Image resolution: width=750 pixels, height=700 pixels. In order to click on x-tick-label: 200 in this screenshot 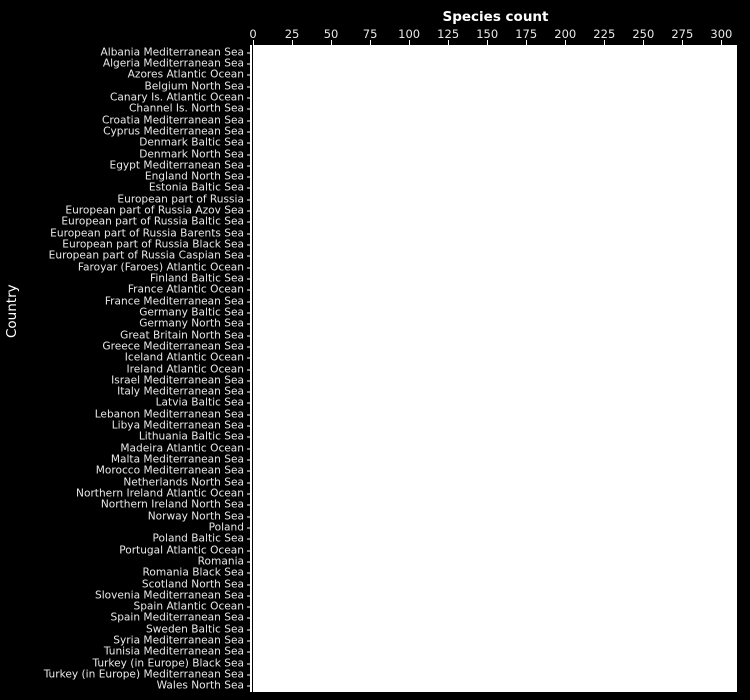, I will do `click(565, 34)`.